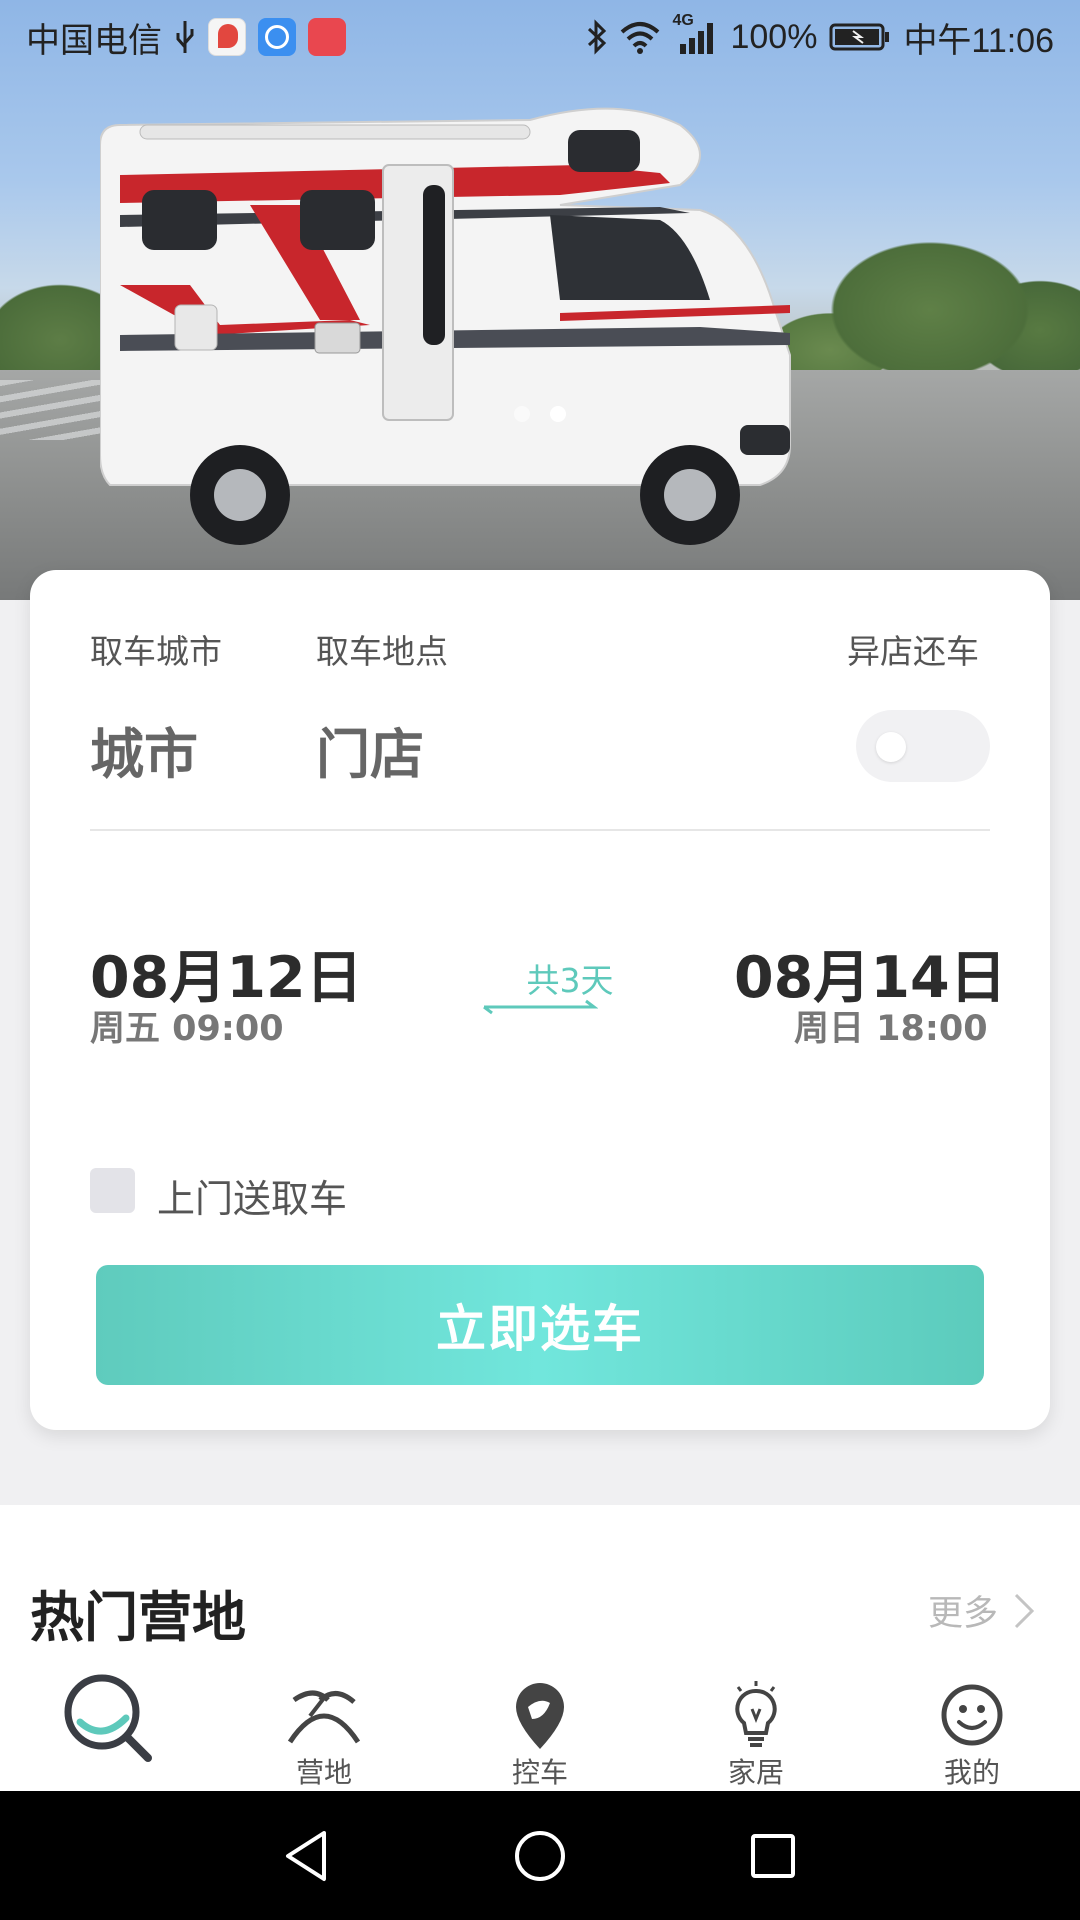 The image size is (1080, 1920). What do you see at coordinates (94, 40) in the screenshot?
I see `carrier-name: 中国电信` at bounding box center [94, 40].